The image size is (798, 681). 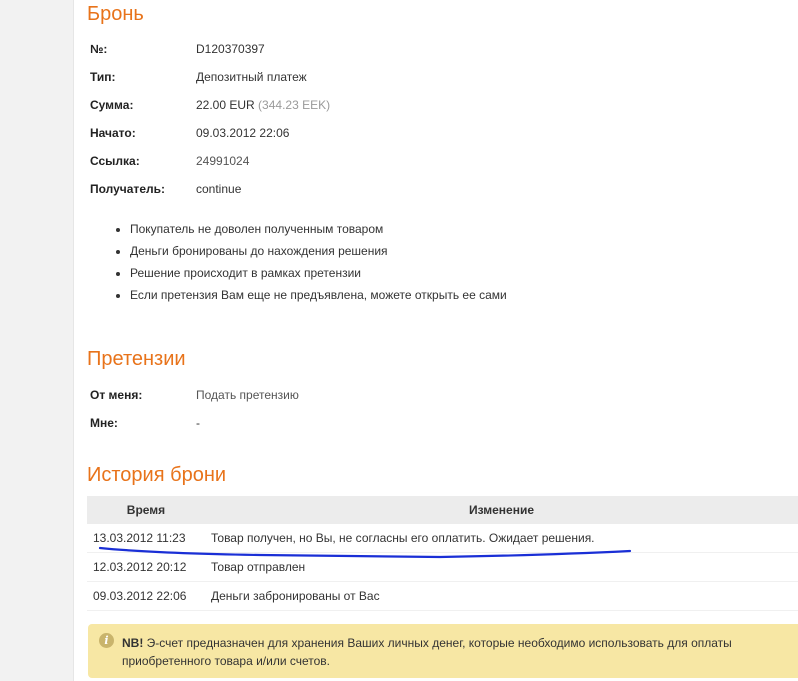 I want to click on column-time: Время, so click(x=146, y=510).